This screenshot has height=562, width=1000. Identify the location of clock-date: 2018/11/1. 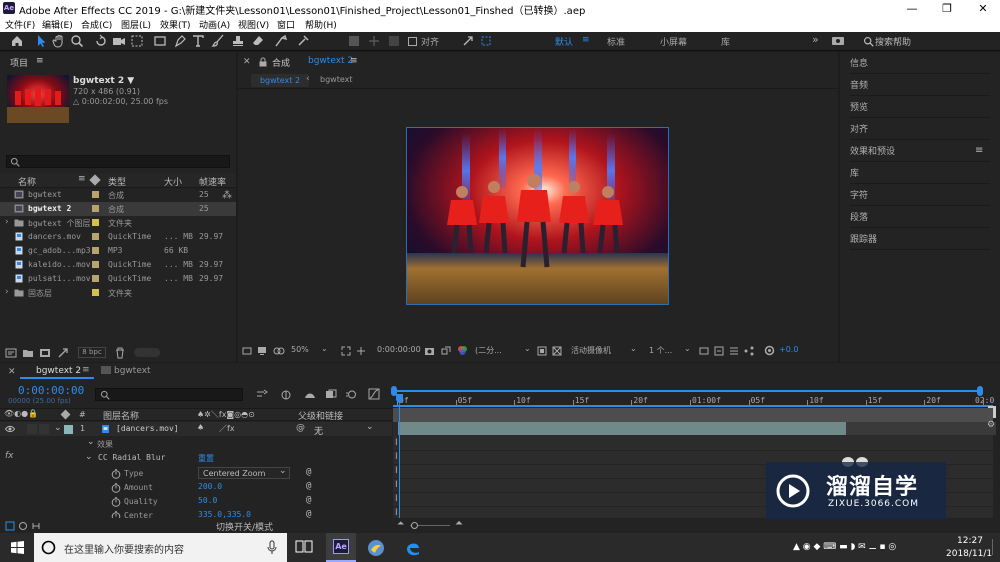
(969, 554).